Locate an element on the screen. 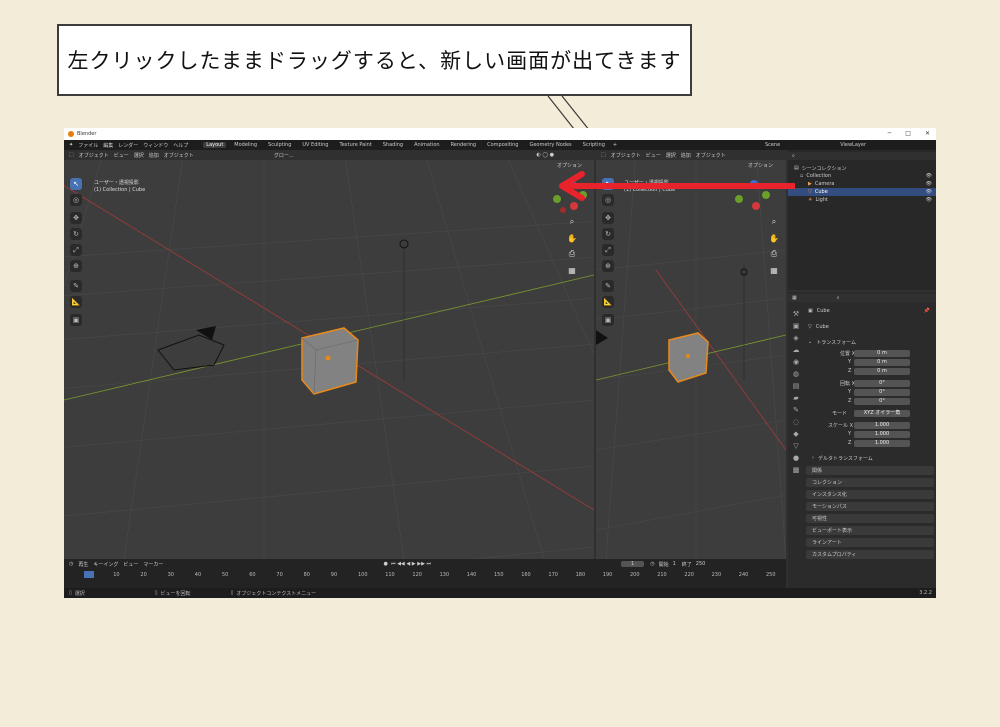 Image resolution: width=1000 pixels, height=727 pixels. select-tool-icon: ↖ is located at coordinates (76, 184).